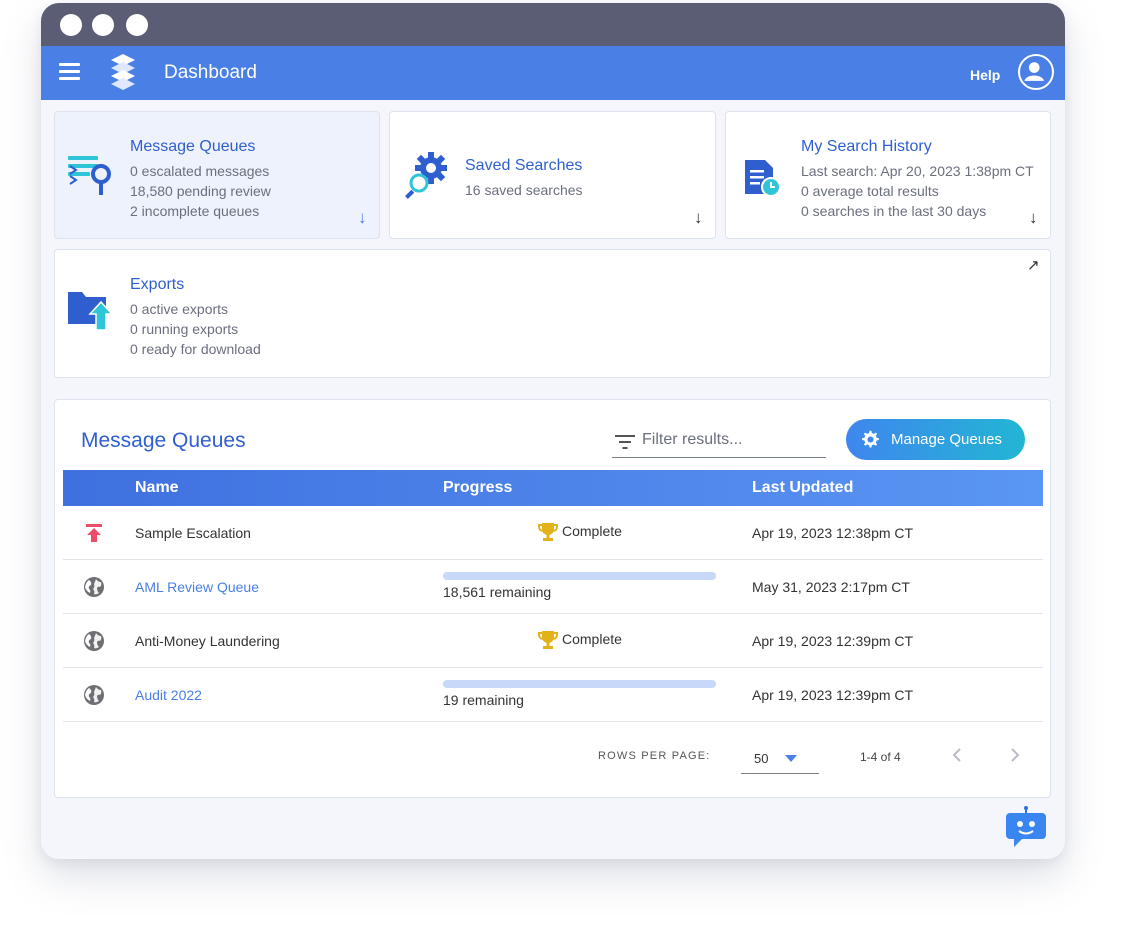 The width and height of the screenshot is (1146, 935). What do you see at coordinates (103, 25) in the screenshot?
I see `window-dot-minimize` at bounding box center [103, 25].